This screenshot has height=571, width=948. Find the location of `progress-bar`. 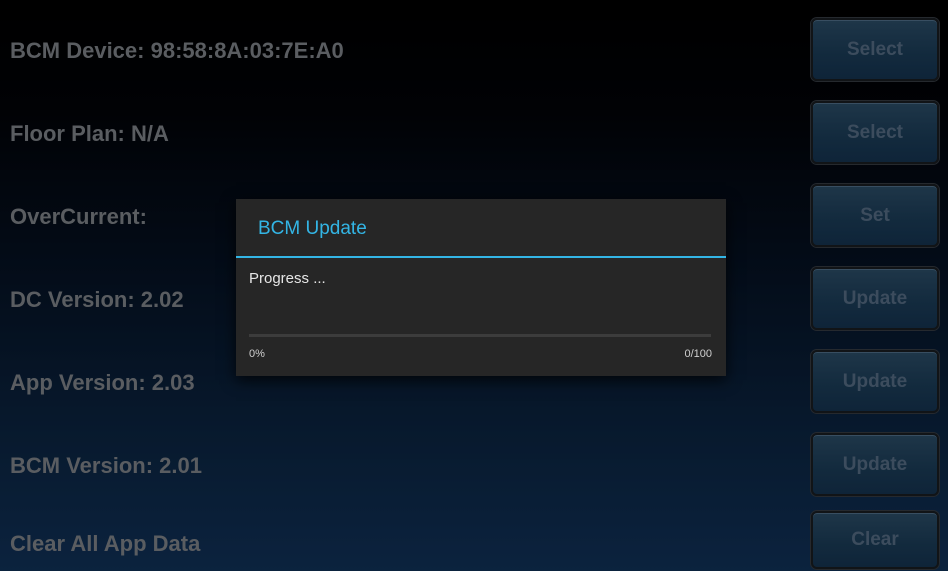

progress-bar is located at coordinates (480, 335).